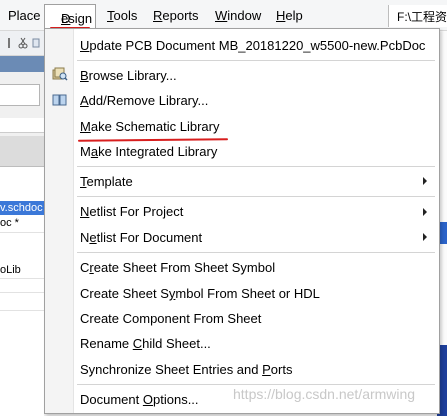 This screenshot has width=447, height=416. Describe the element at coordinates (158, 15) in the screenshot. I see `menu-reports-key: R` at that location.